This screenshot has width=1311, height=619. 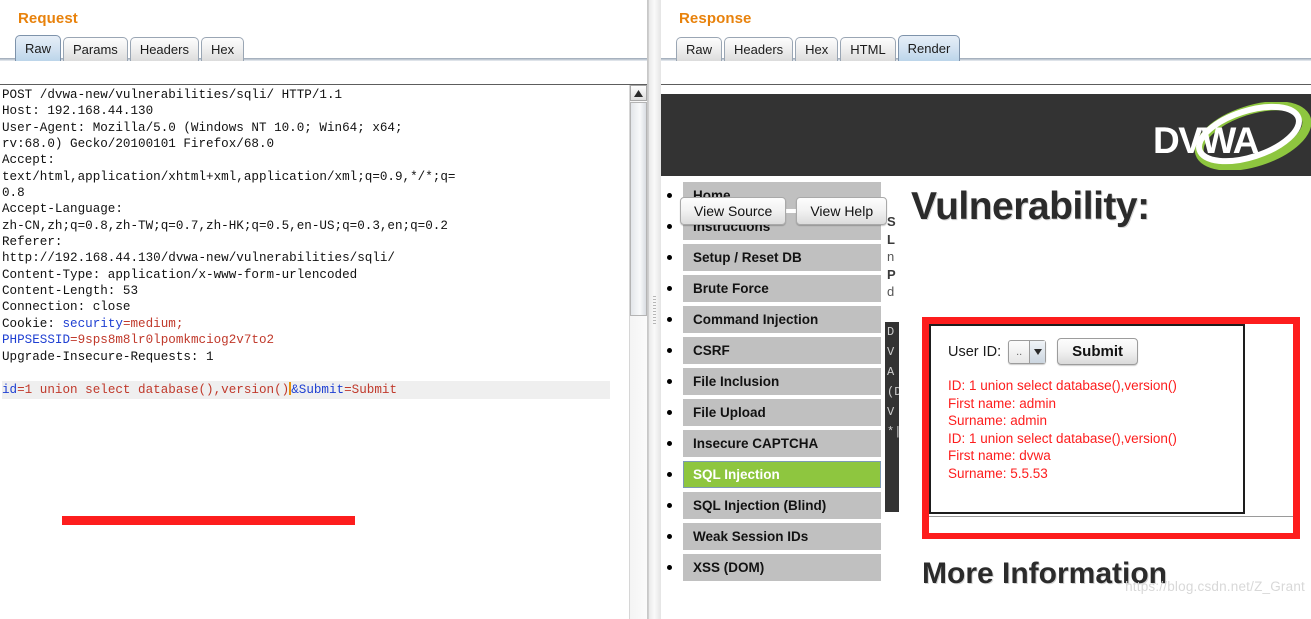 What do you see at coordinates (1002, 403) in the screenshot?
I see `result-line: First name: admin` at bounding box center [1002, 403].